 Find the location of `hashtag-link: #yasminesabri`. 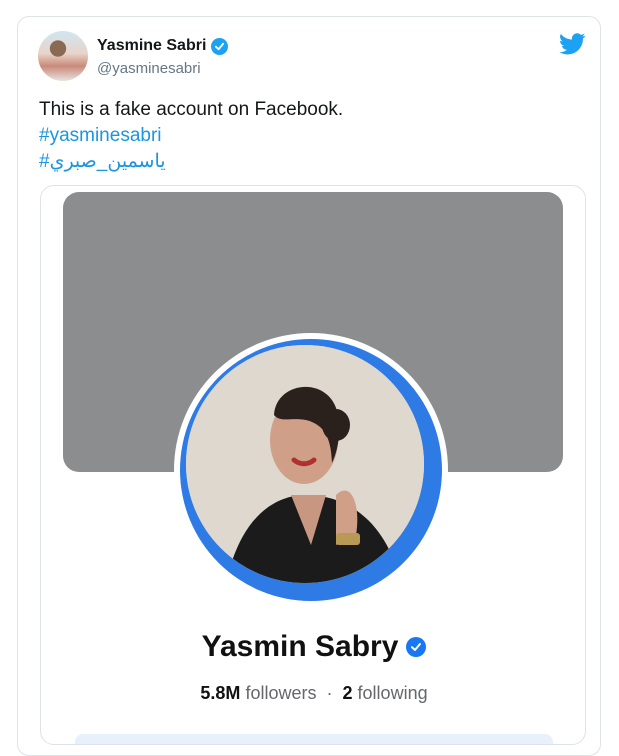

hashtag-link: #yasminesabri is located at coordinates (191, 136).